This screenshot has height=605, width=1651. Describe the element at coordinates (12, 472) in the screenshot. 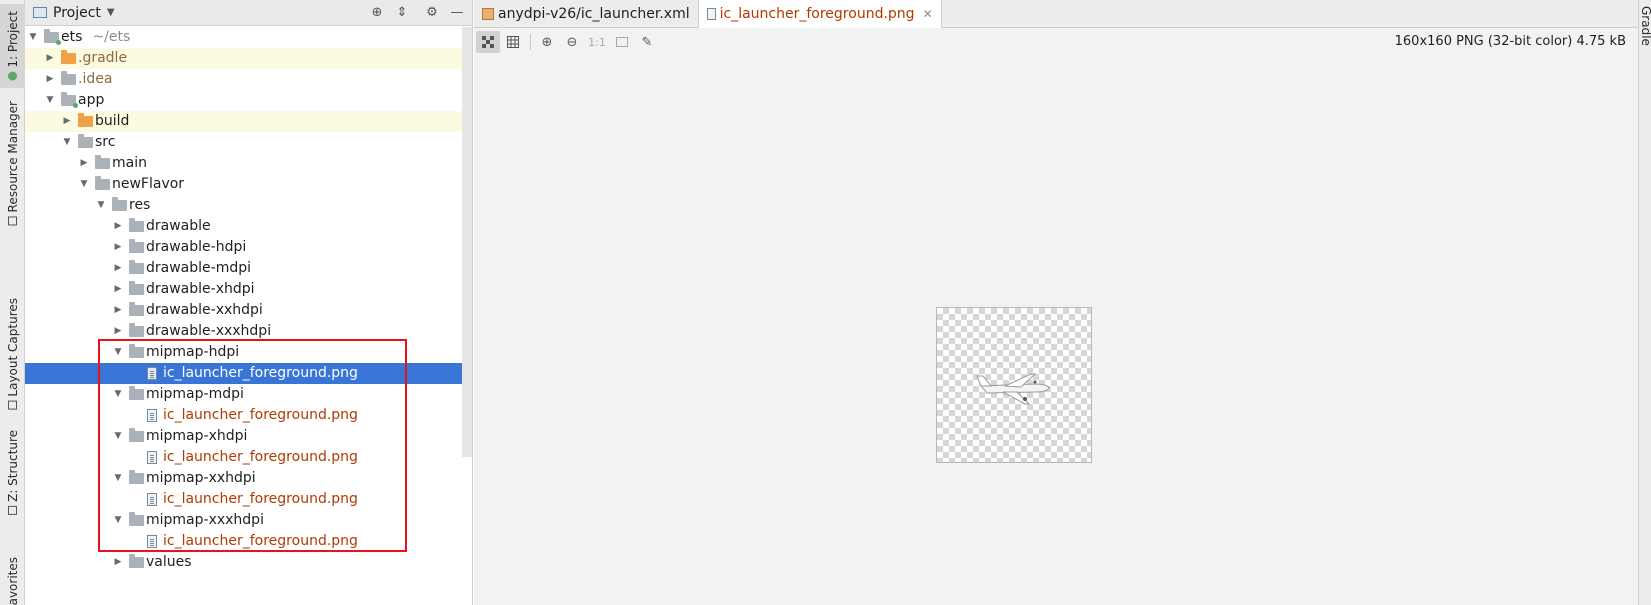

I see `tool-tab-structure: Z: Structure` at that location.